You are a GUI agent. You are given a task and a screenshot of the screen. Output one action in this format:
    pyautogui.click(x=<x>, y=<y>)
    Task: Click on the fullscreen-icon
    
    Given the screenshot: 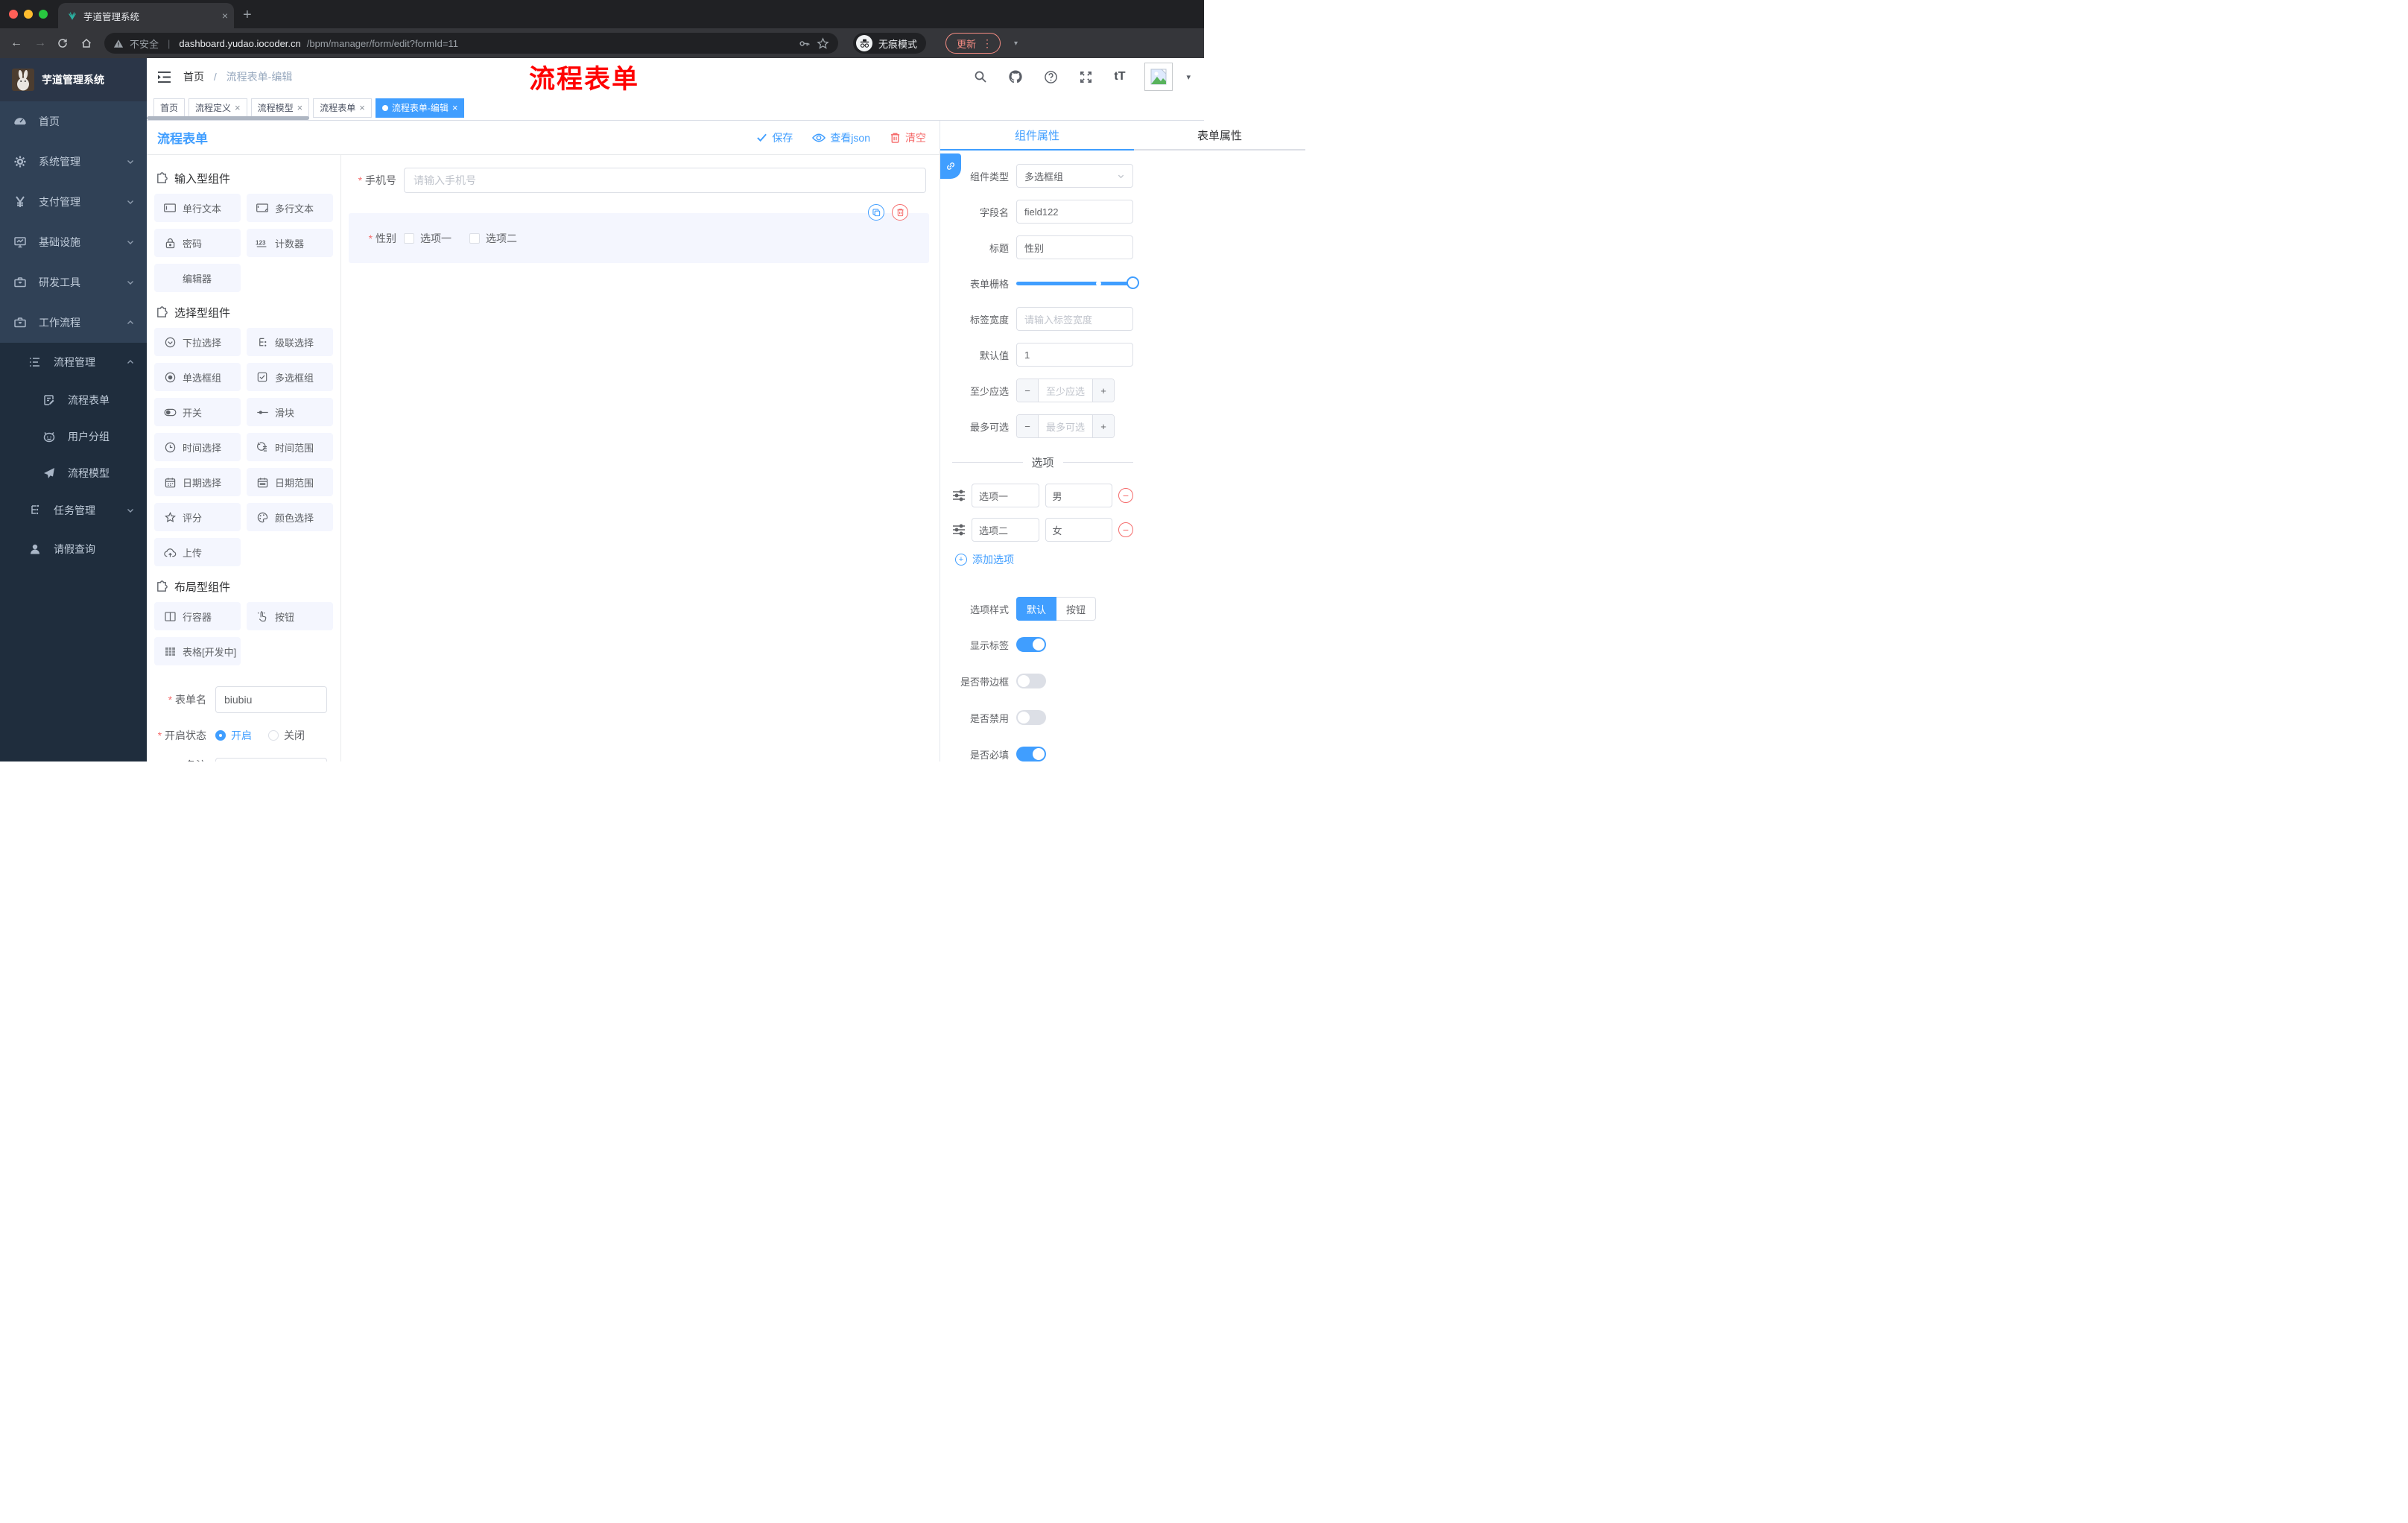 What is the action you would take?
    pyautogui.click(x=1086, y=77)
    